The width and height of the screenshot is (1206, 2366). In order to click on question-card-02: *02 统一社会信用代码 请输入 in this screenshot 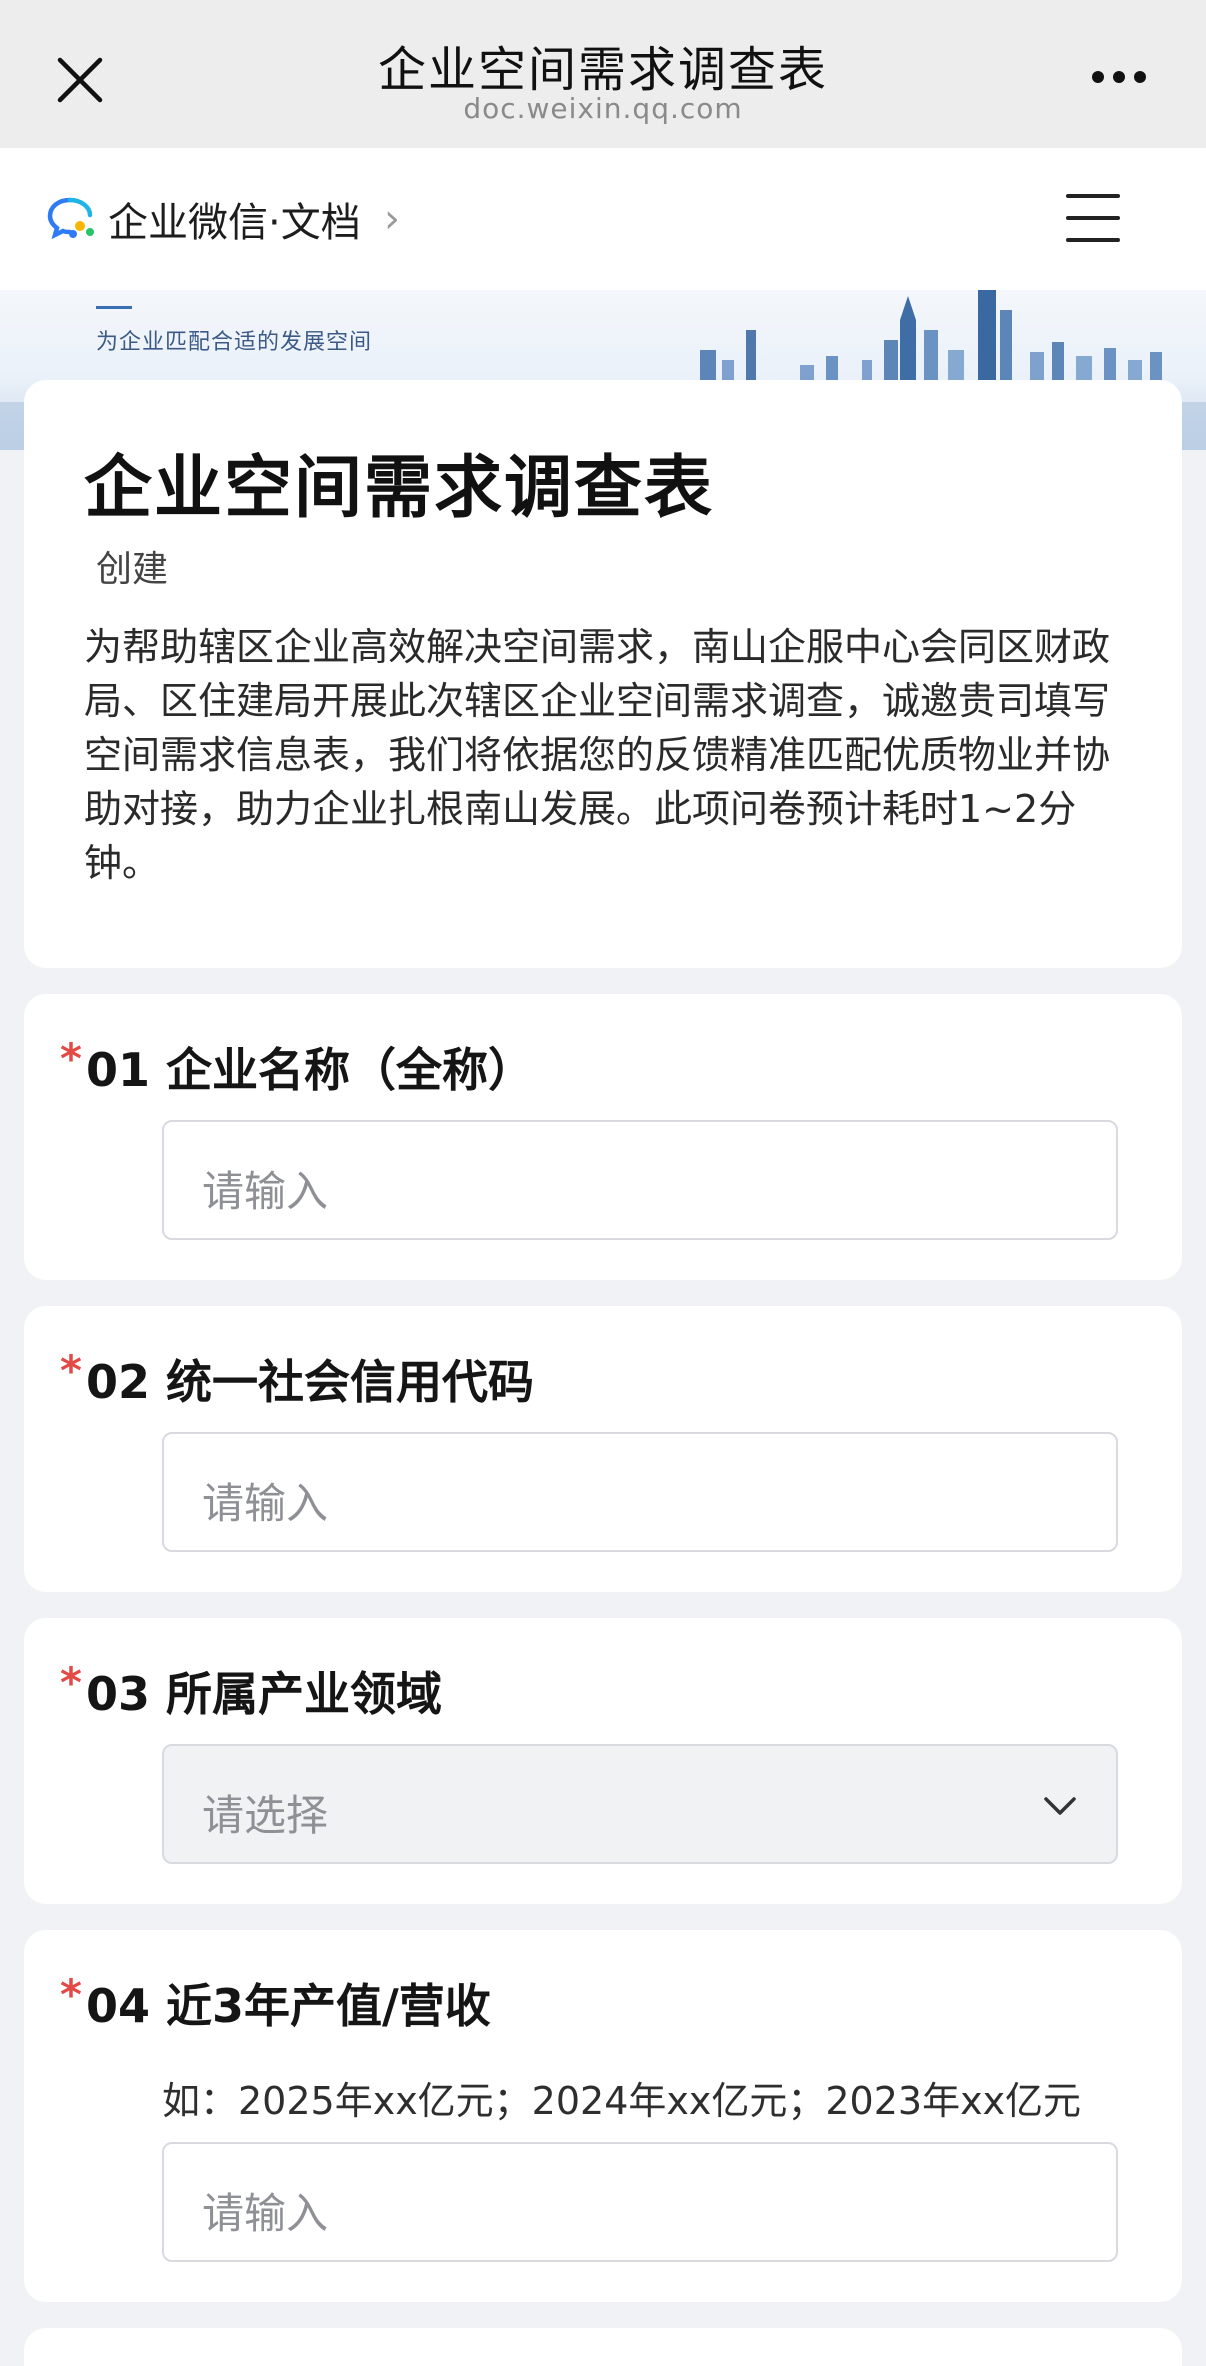, I will do `click(603, 1449)`.